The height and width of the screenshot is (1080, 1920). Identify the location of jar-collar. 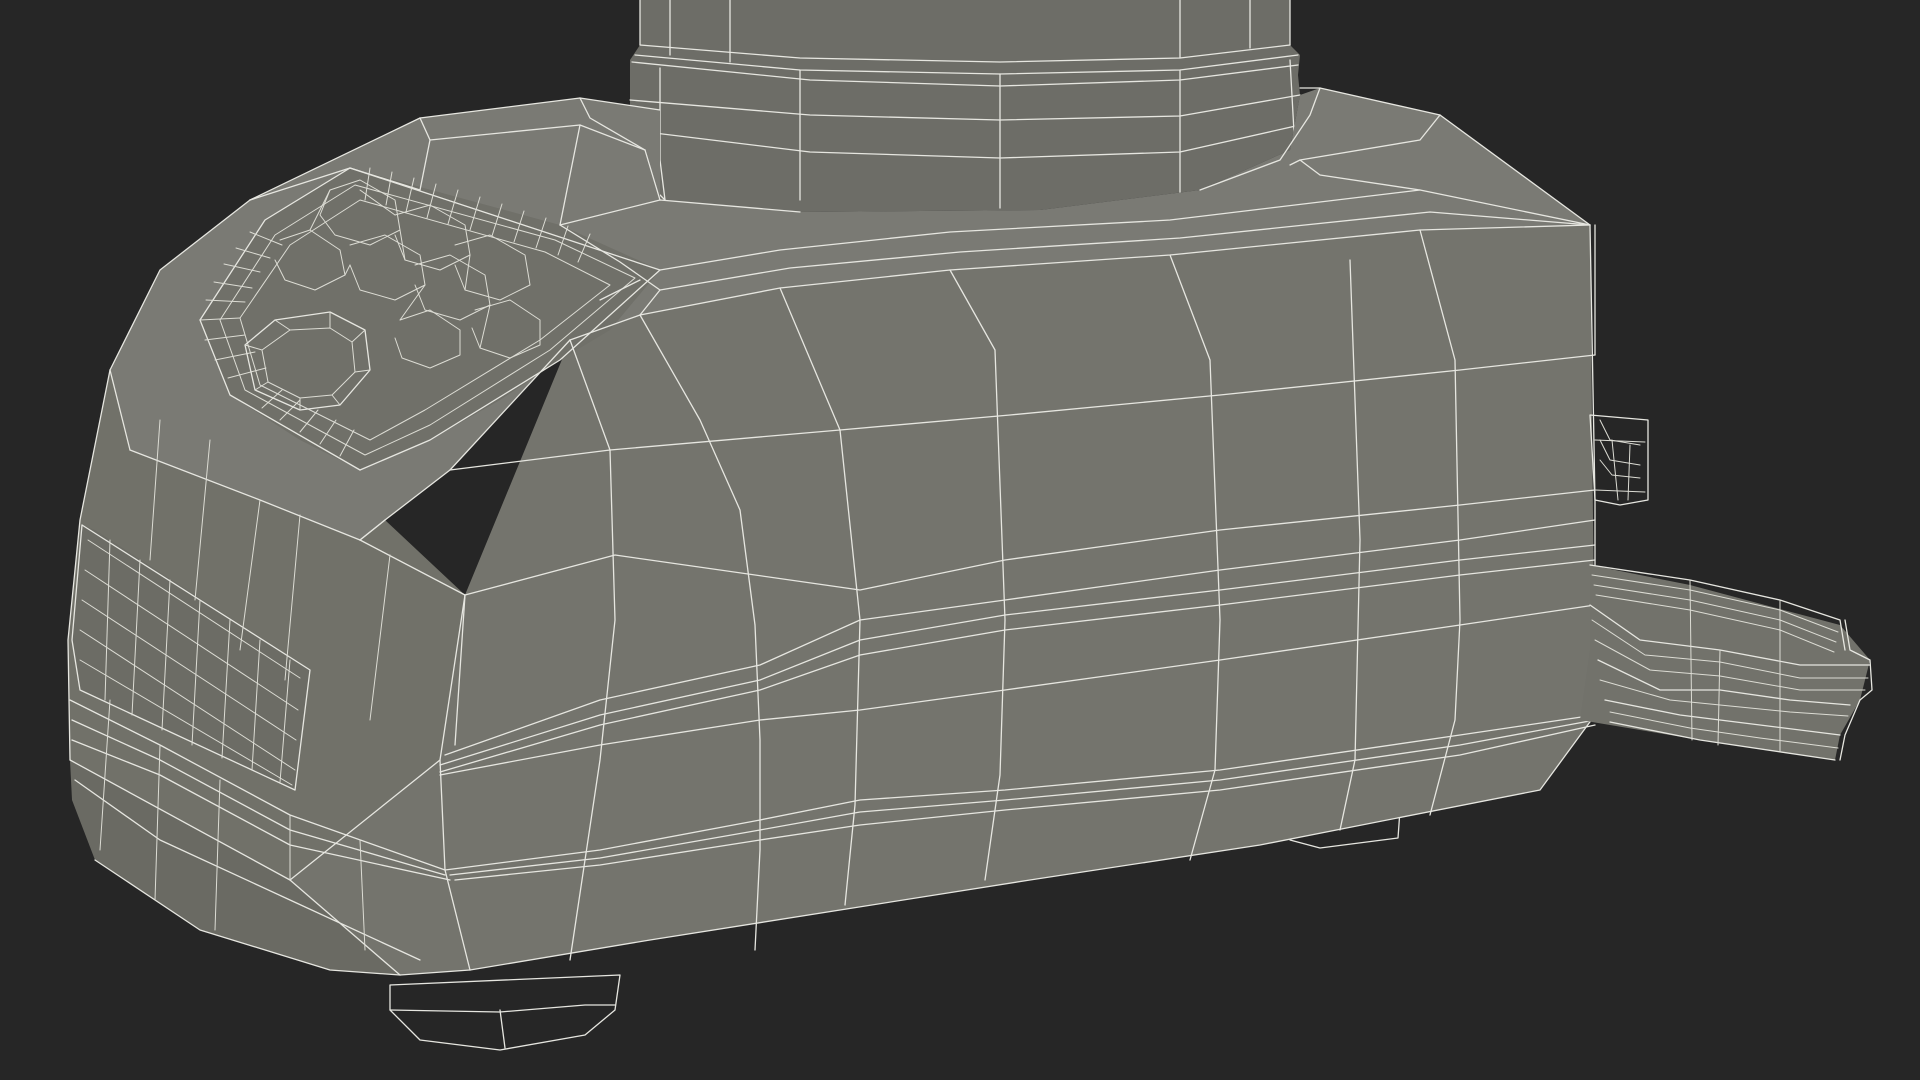
(965, 106).